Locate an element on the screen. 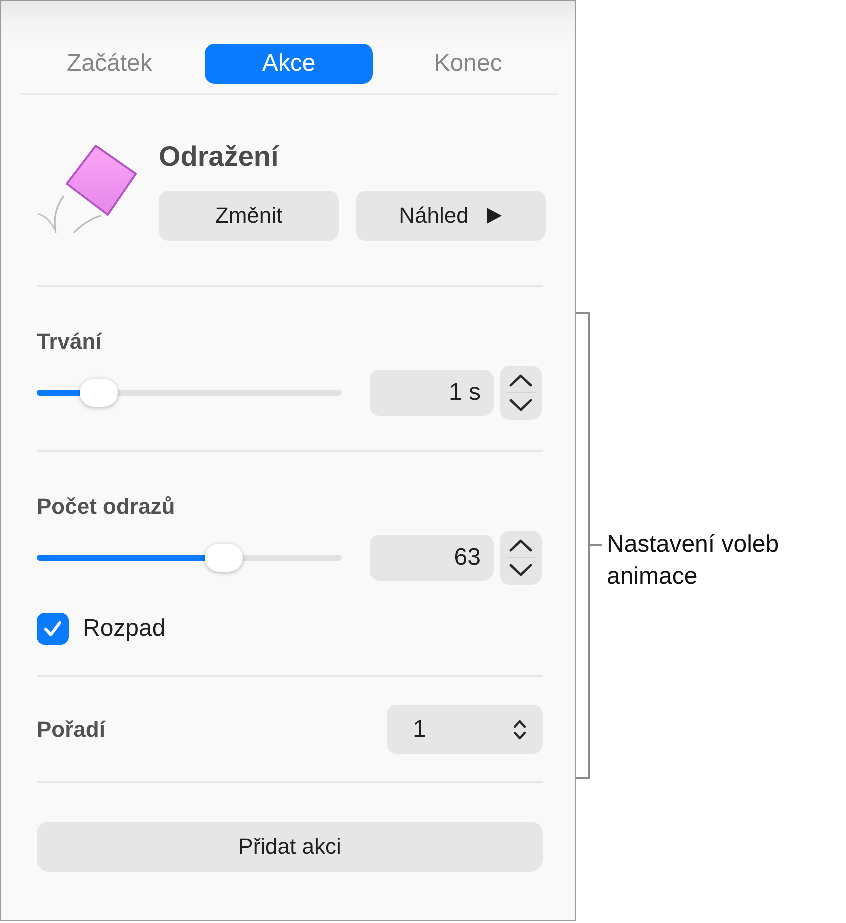  leader-line is located at coordinates (596, 545).